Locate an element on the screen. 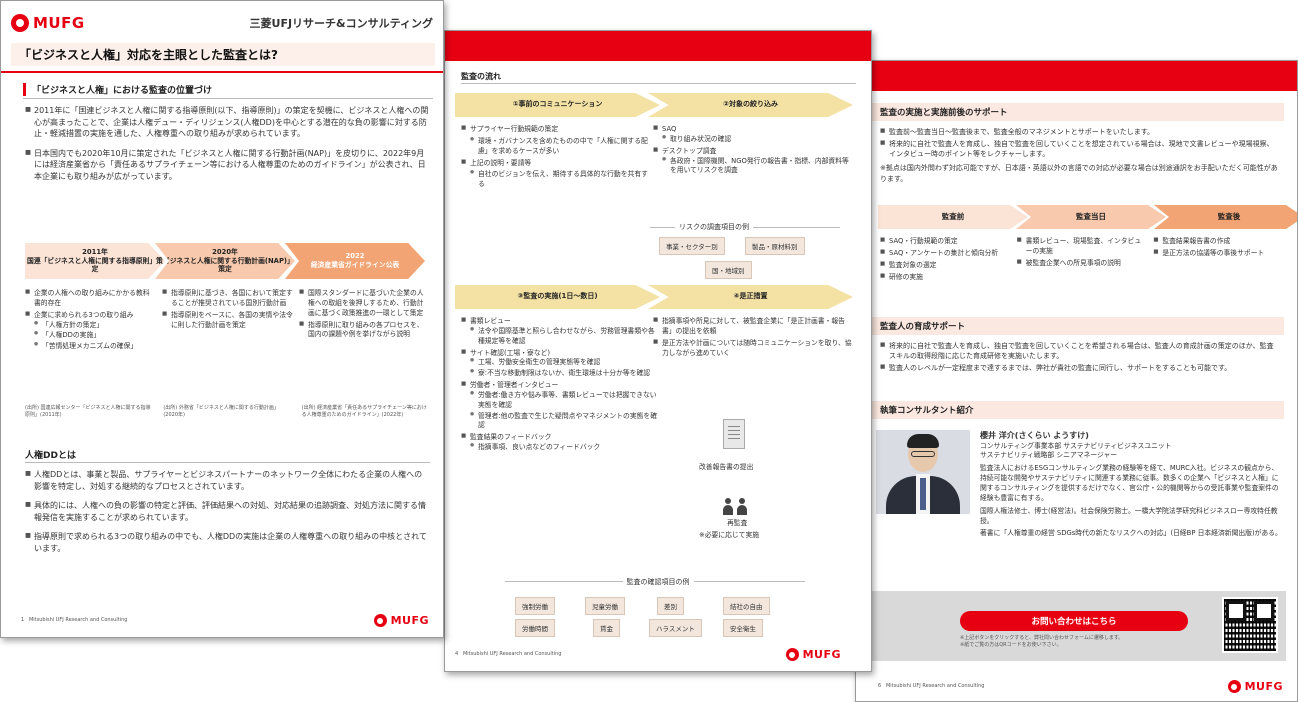  sub-item: 自社のビジョンを伝え、期待する具体的な行動を共有する is located at coordinates (560, 180).